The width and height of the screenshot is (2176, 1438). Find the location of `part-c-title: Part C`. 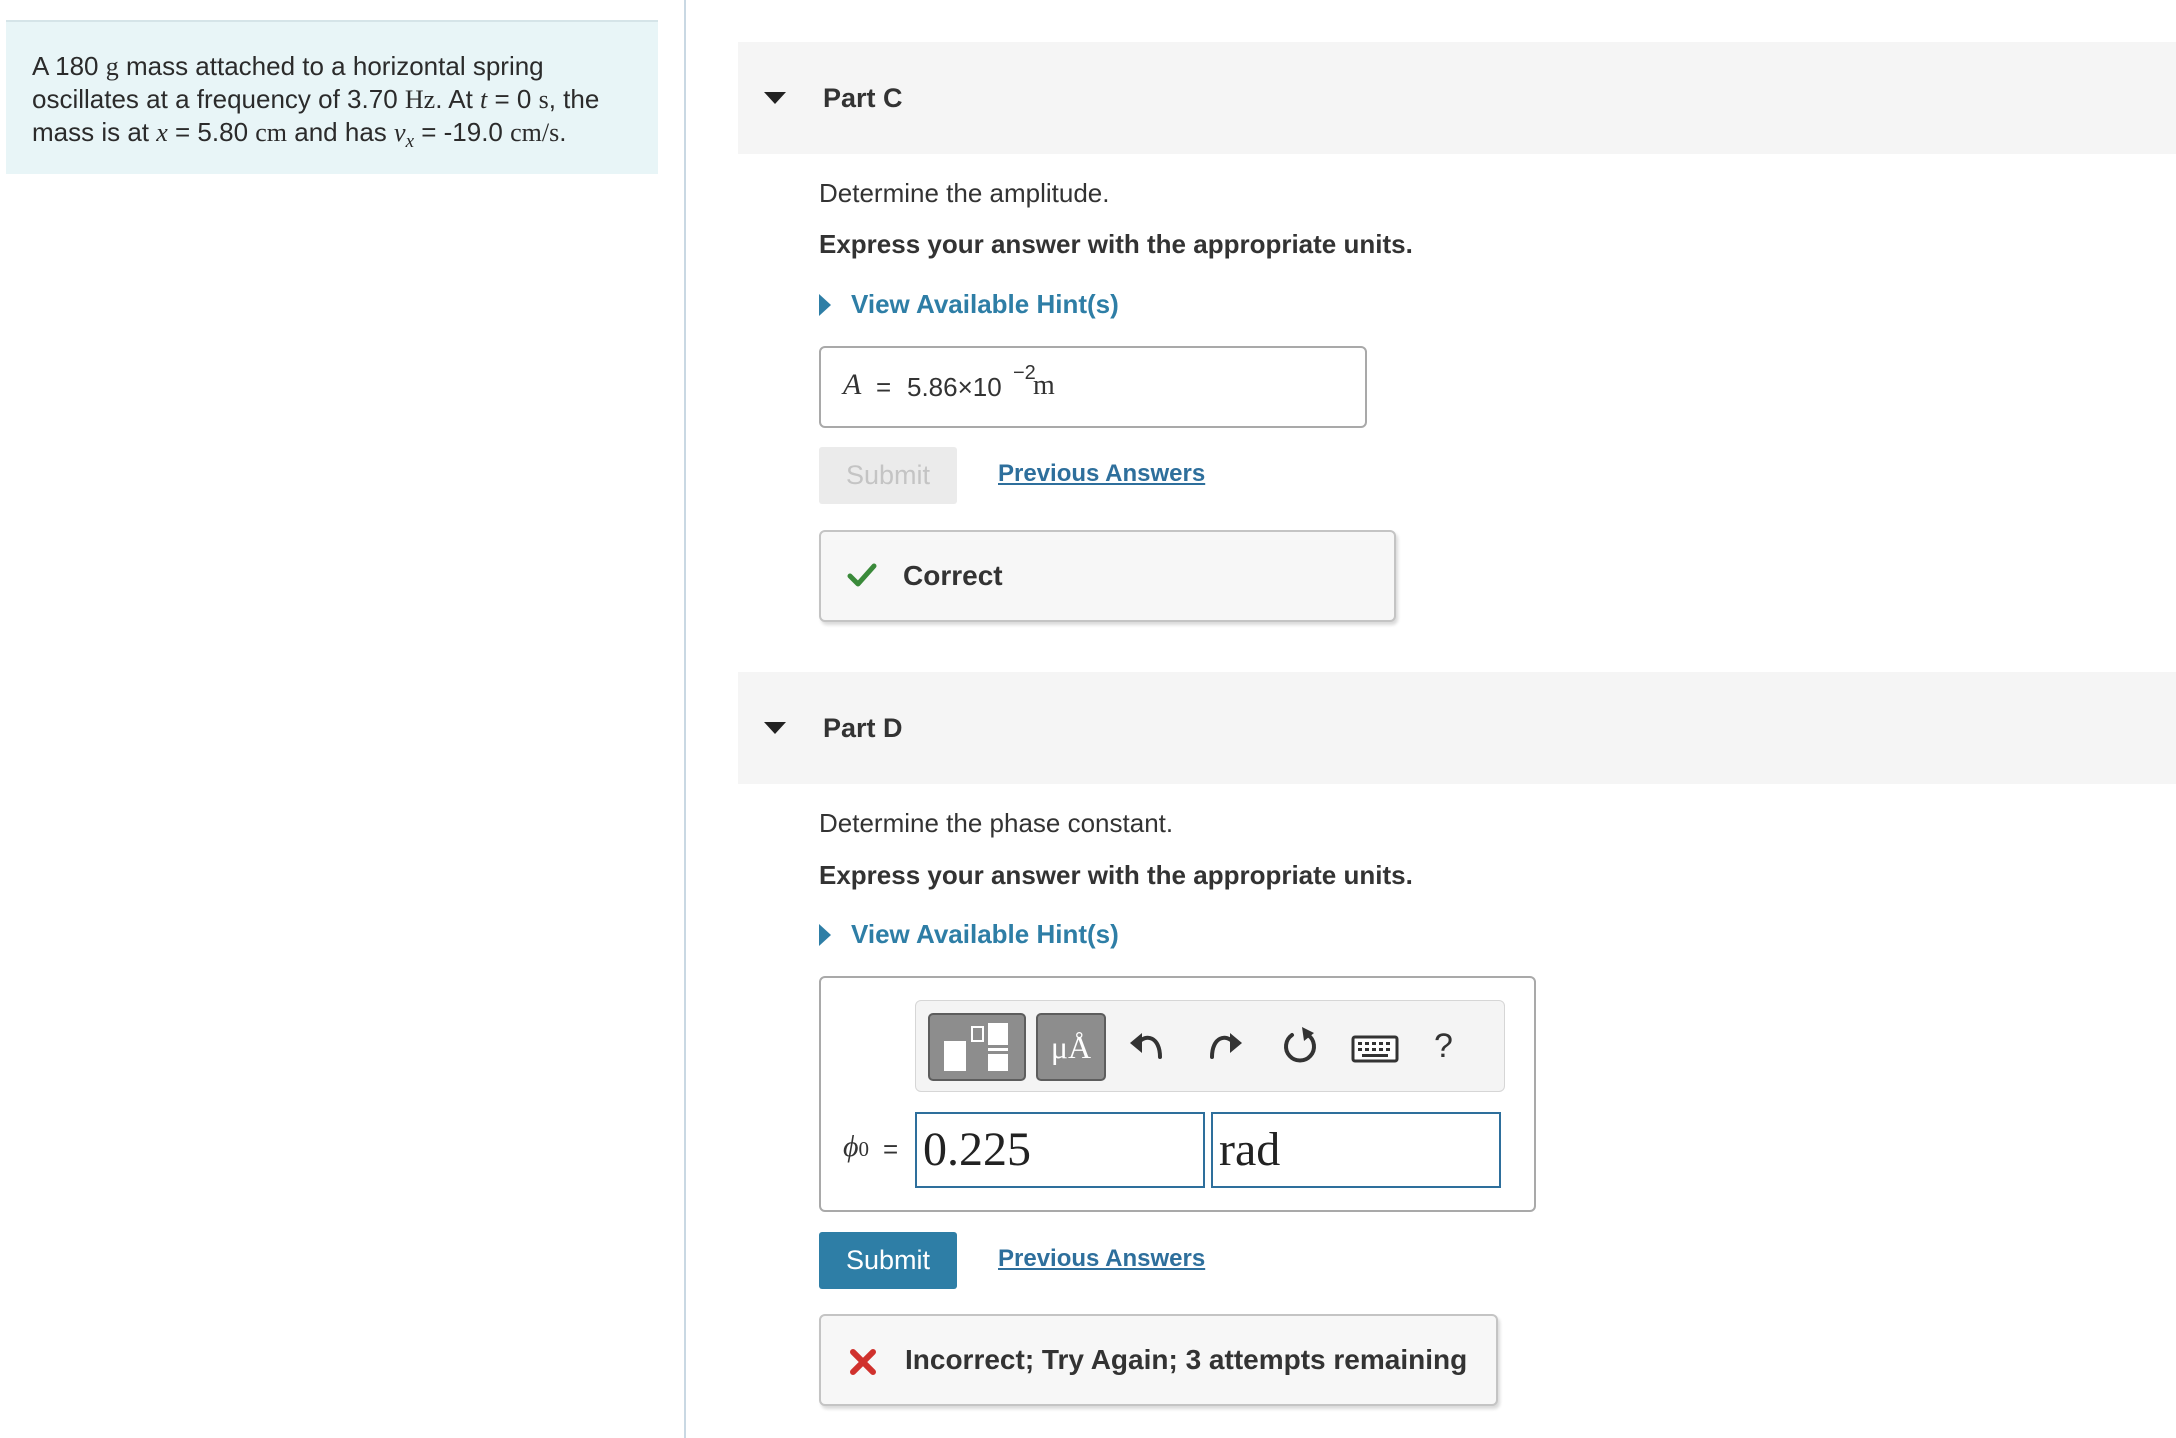

part-c-title: Part C is located at coordinates (863, 98).